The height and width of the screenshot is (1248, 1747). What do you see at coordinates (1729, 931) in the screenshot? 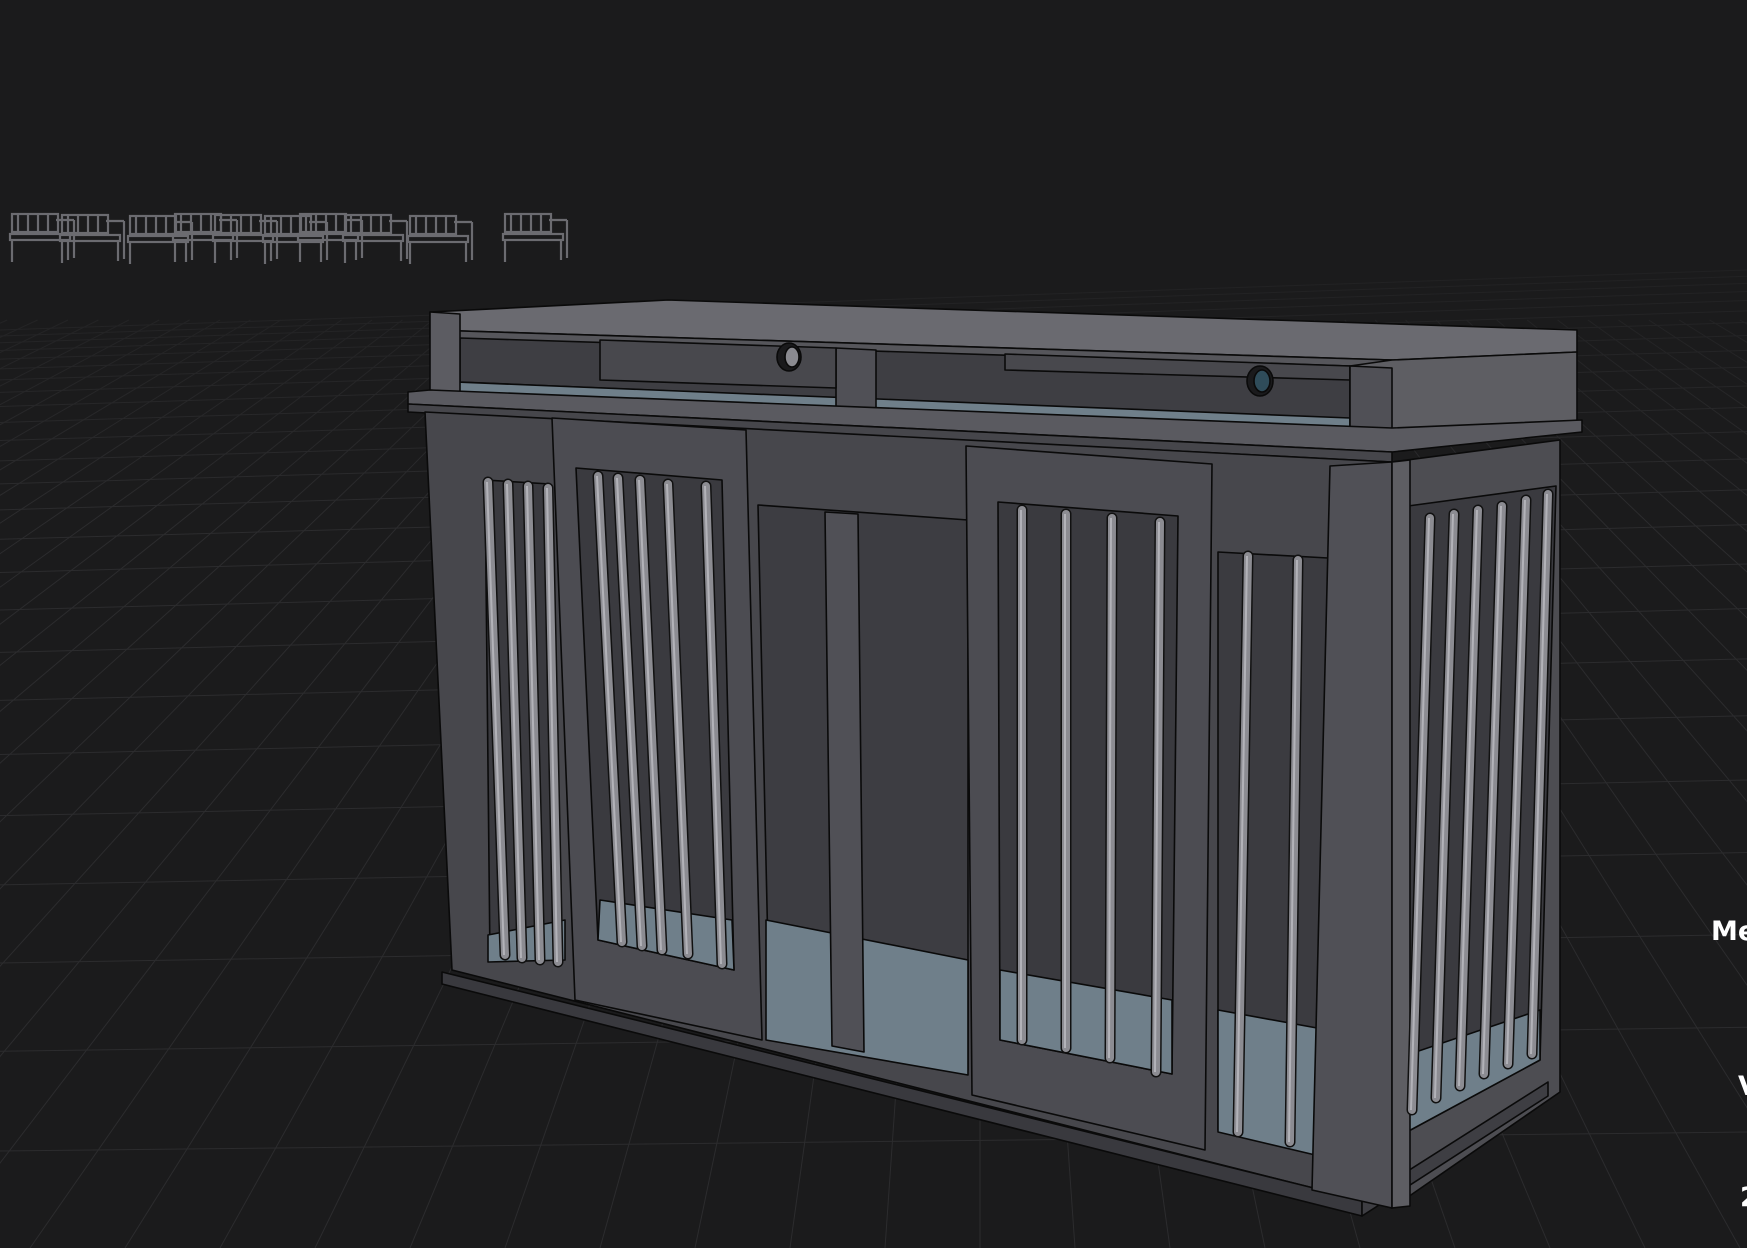
I see `side-panel-label: Me` at bounding box center [1729, 931].